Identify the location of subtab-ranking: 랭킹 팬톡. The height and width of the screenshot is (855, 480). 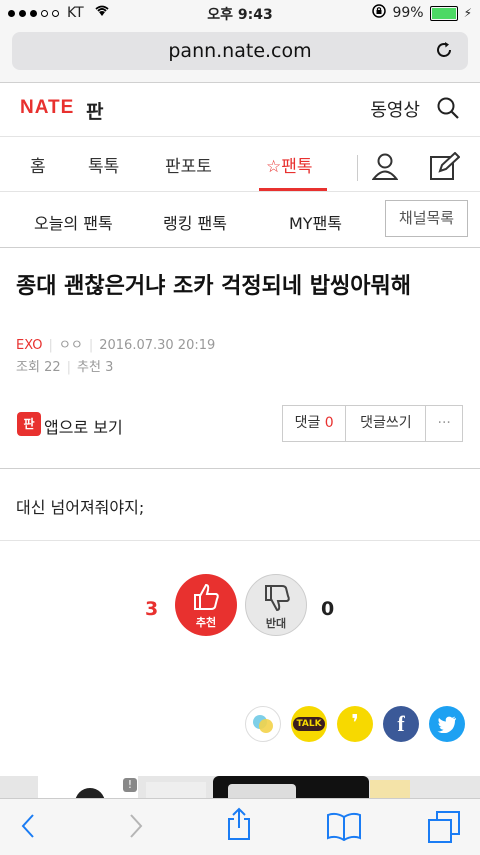
(195, 222).